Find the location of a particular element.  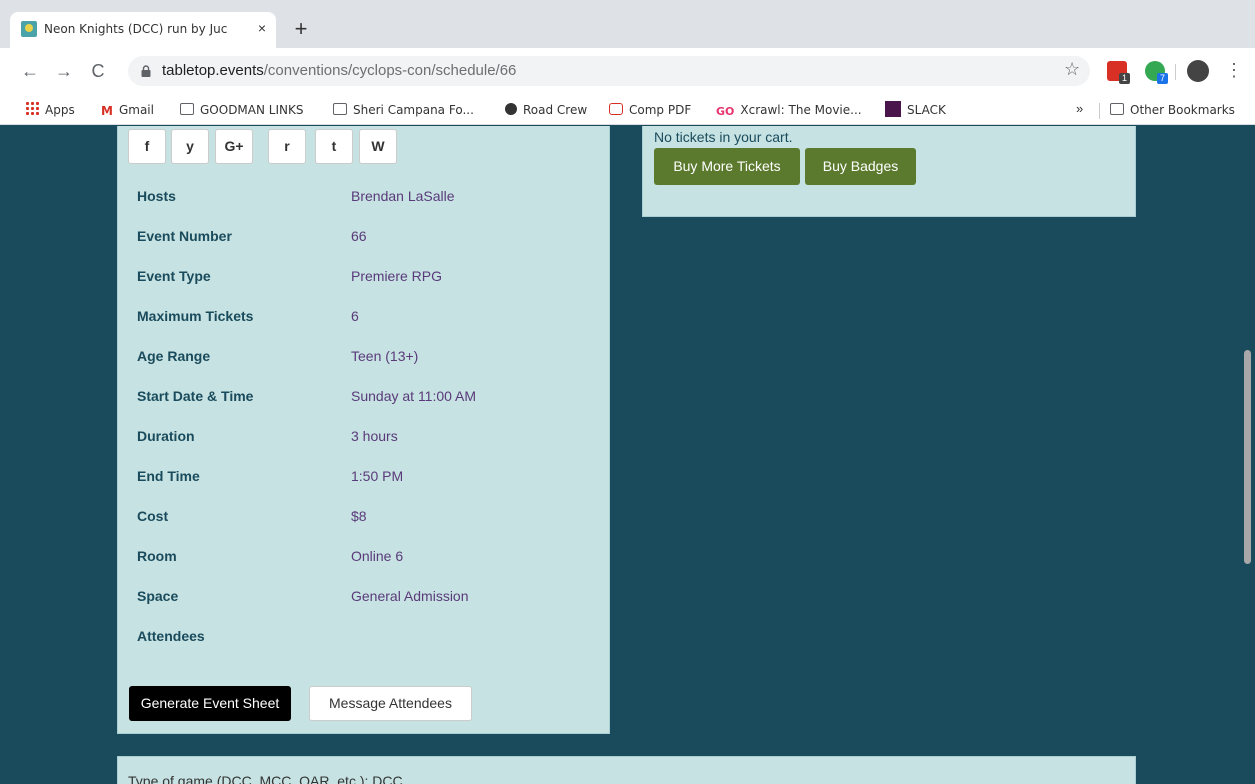

cart-empty-text: No tickets in your cart. is located at coordinates (723, 137).